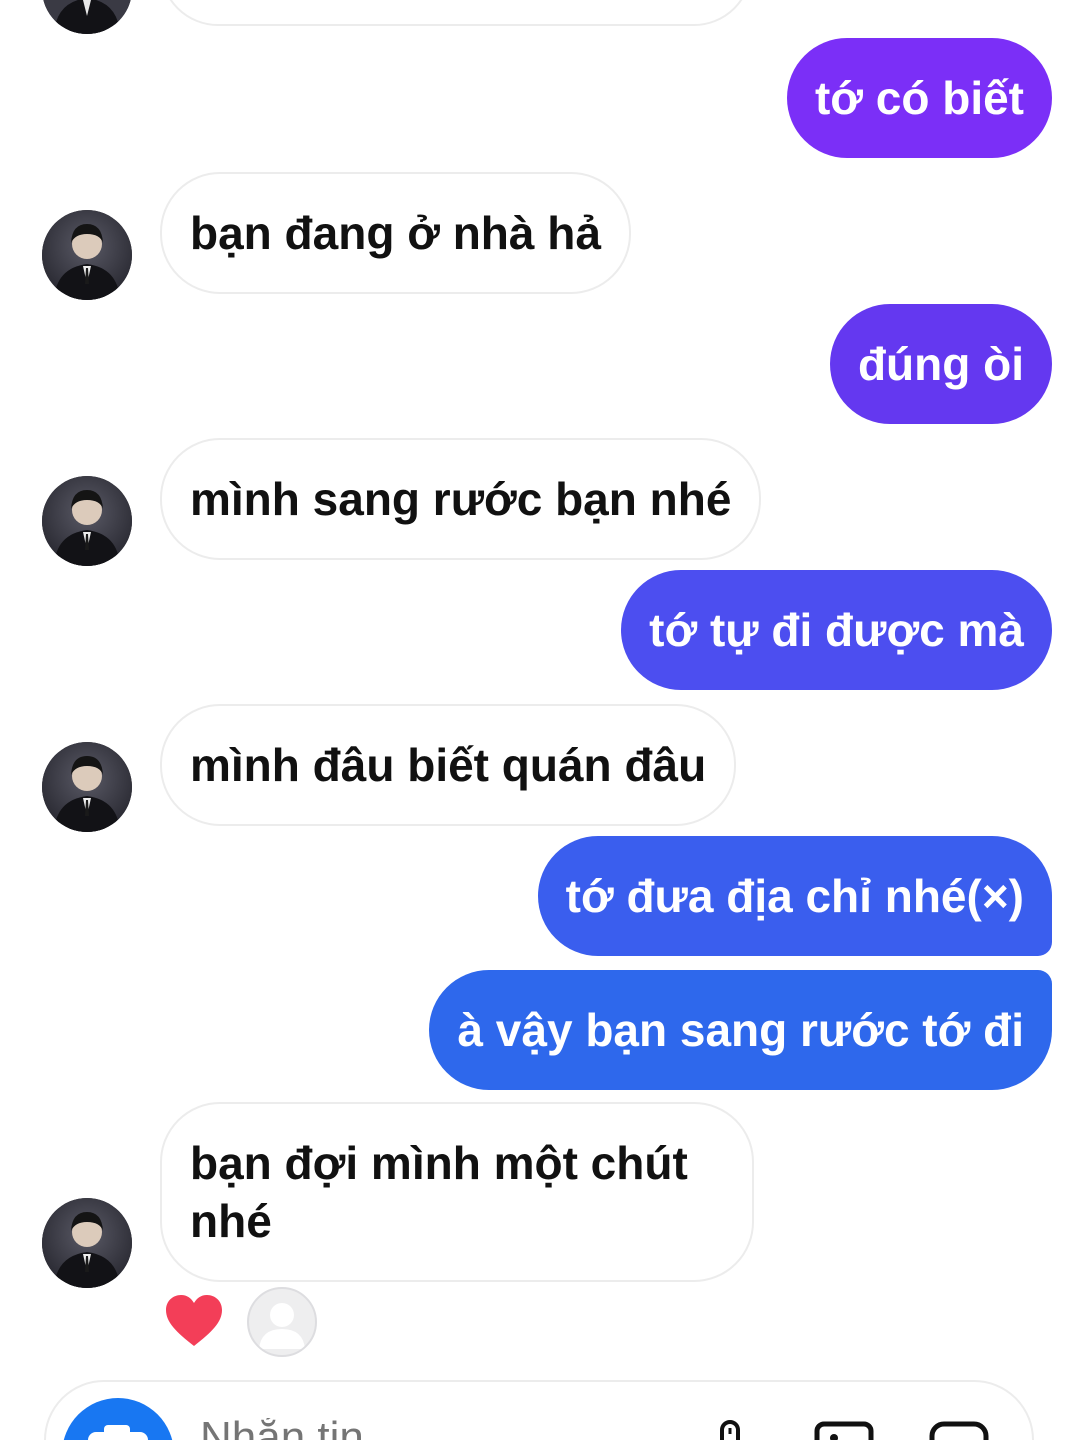 This screenshot has height=1440, width=1080. Describe the element at coordinates (960, 1429) in the screenshot. I see `sticker-icon` at that location.